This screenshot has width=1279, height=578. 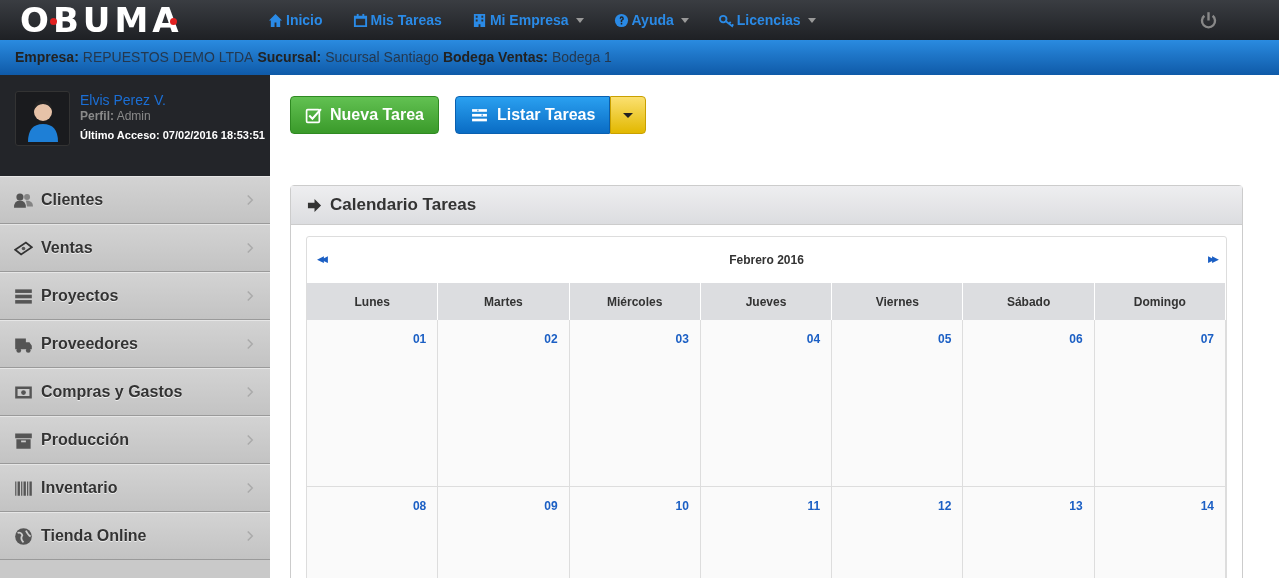 What do you see at coordinates (135, 392) in the screenshot?
I see `sidebar-item: Compras y Gastos` at bounding box center [135, 392].